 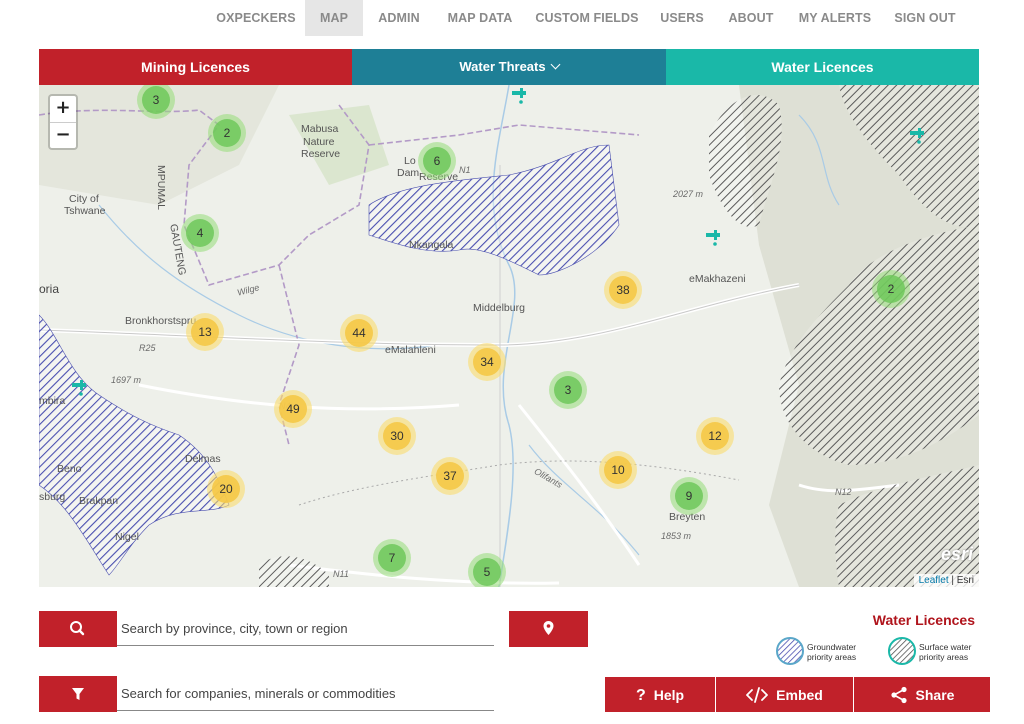 I want to click on marker-cluster: 49, so click(x=293, y=409).